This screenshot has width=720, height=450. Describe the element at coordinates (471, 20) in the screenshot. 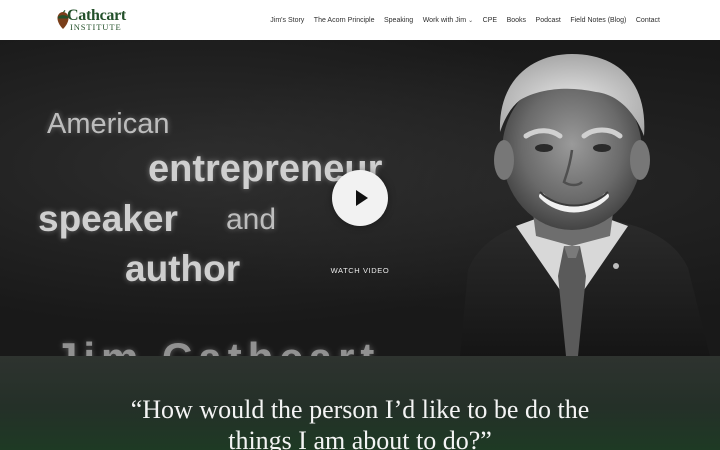

I see `chevron-down-icon: ⌄` at that location.